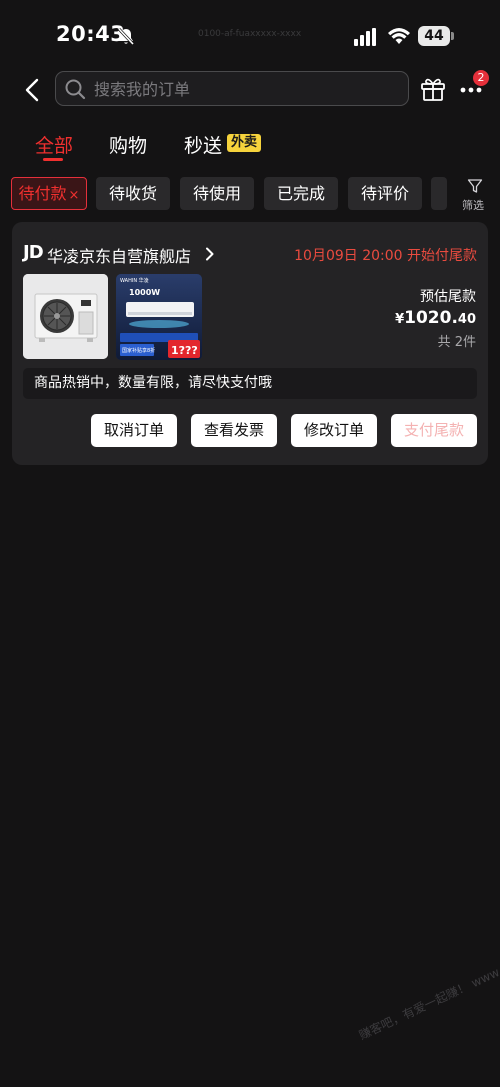 The width and height of the screenshot is (500, 1087). I want to click on search-box, so click(232, 89).